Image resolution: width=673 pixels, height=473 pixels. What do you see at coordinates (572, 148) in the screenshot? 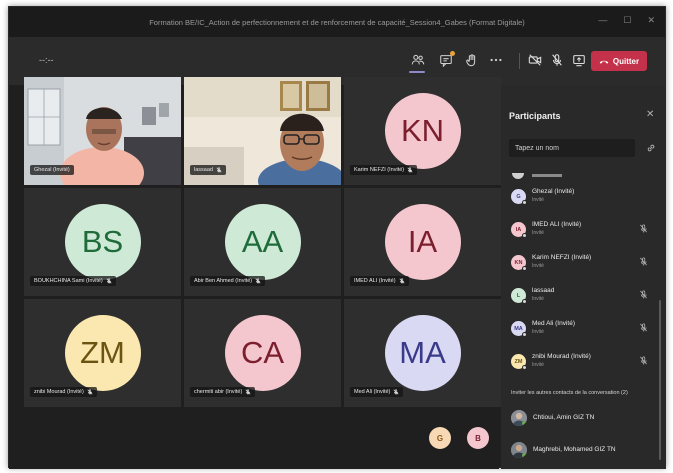
I see `participant-search-input: Tapez un nom` at bounding box center [572, 148].